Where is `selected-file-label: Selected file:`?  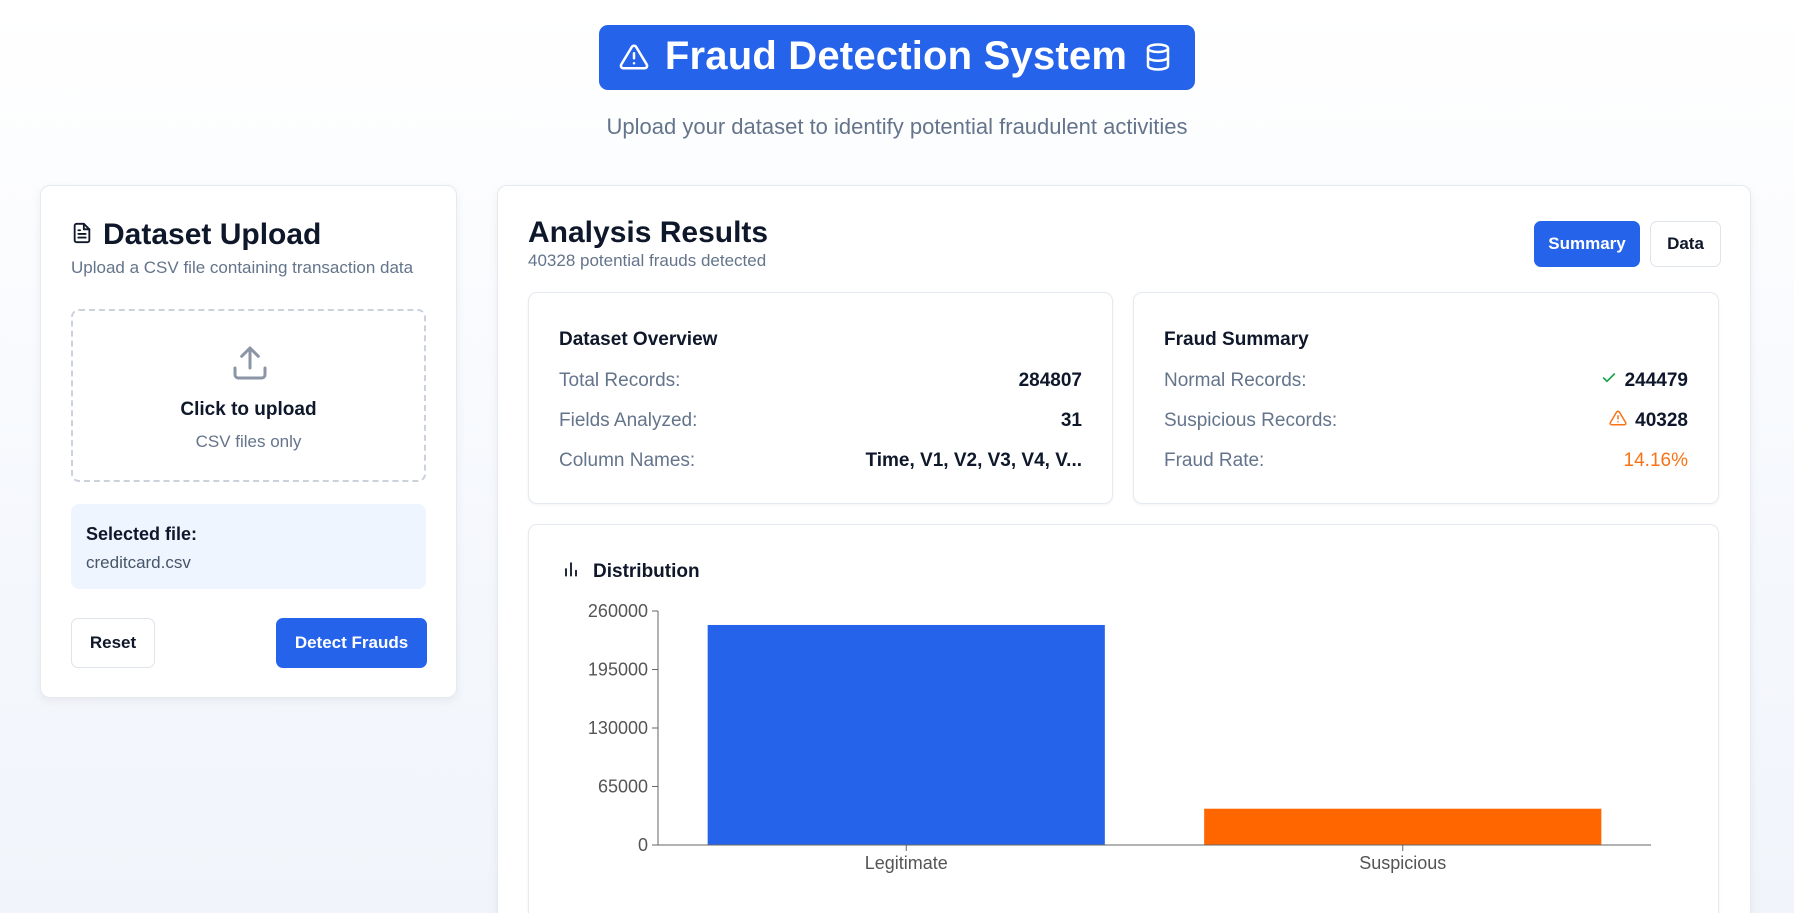 selected-file-label: Selected file: is located at coordinates (142, 534).